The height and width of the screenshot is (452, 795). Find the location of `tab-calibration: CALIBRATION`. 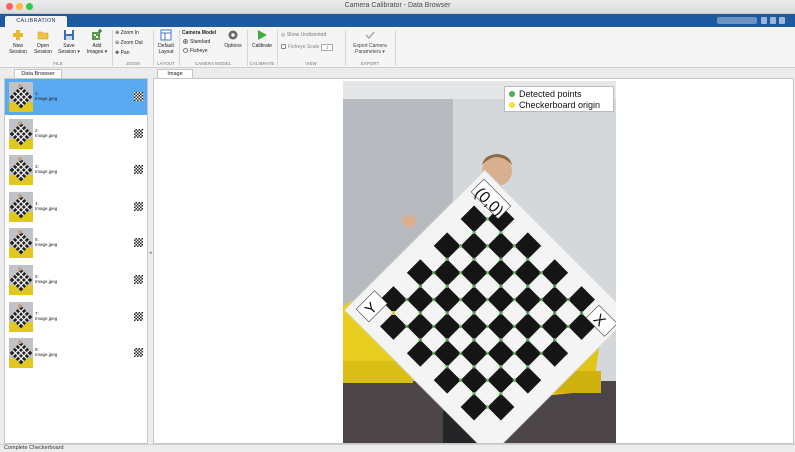

tab-calibration: CALIBRATION is located at coordinates (36, 21).